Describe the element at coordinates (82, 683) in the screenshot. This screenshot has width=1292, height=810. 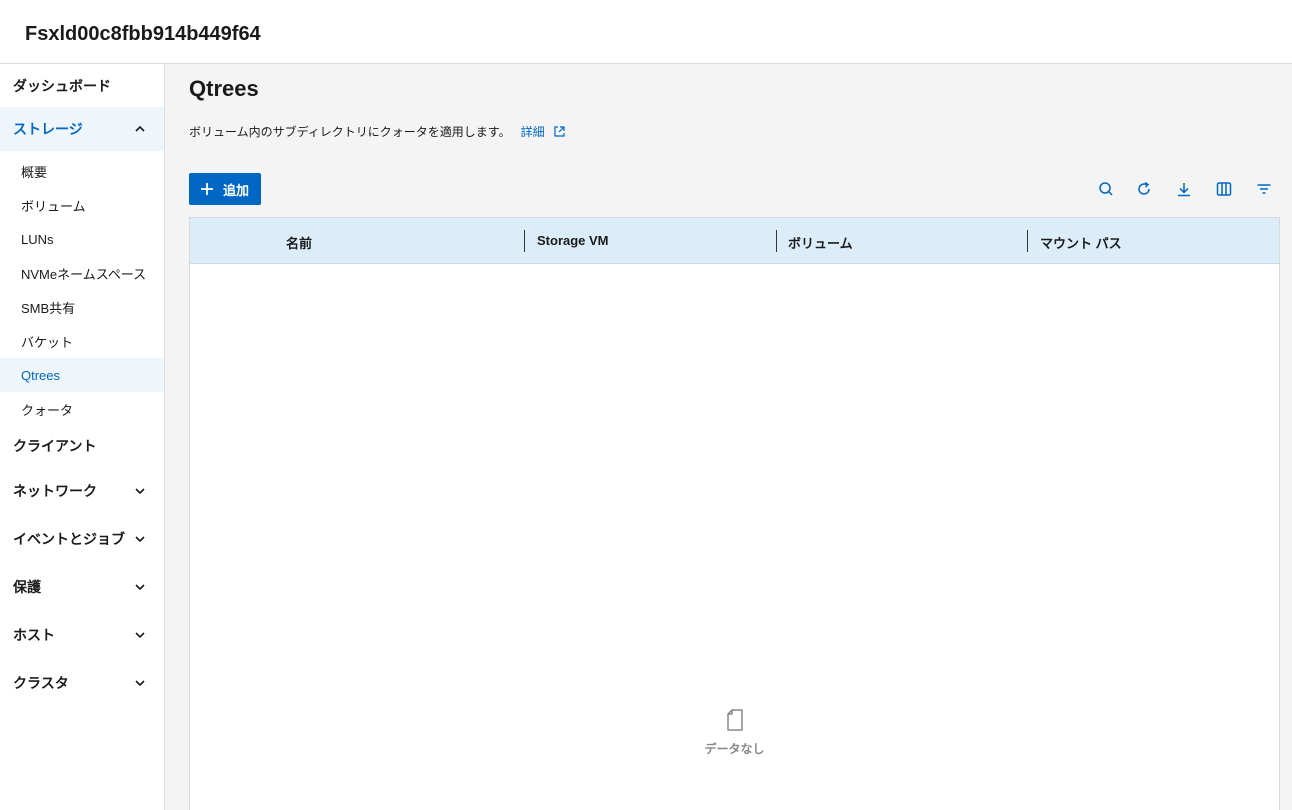
I see `nav-cluster: クラスタ` at that location.